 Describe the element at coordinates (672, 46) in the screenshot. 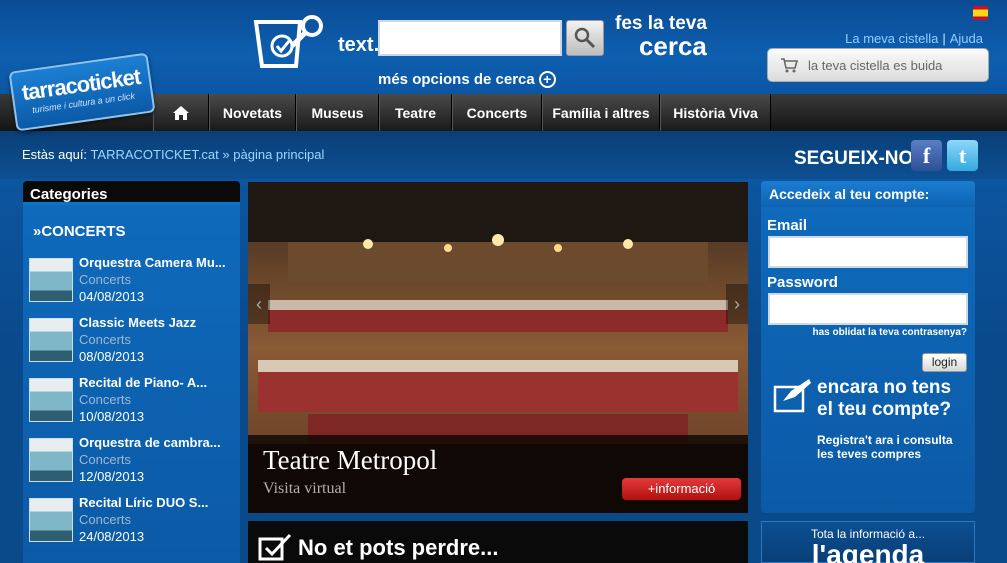

I see `tagline-line2: cerca` at that location.